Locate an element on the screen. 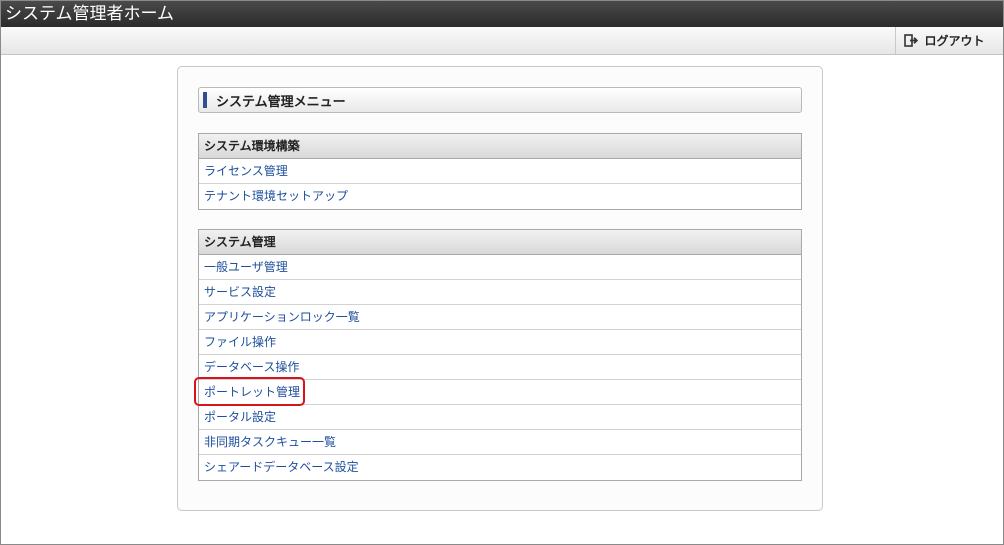 This screenshot has width=1004, height=545. menu-link-portal-settings: ポータル設定 is located at coordinates (500, 417).